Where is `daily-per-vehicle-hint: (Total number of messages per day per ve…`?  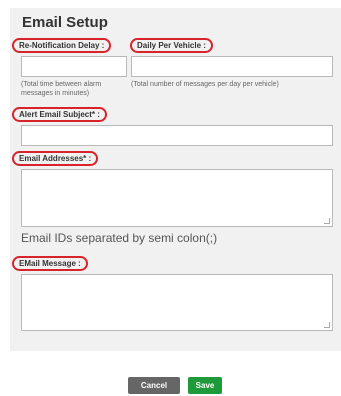
daily-per-vehicle-hint: (Total number of messages per day per ve… is located at coordinates (205, 84).